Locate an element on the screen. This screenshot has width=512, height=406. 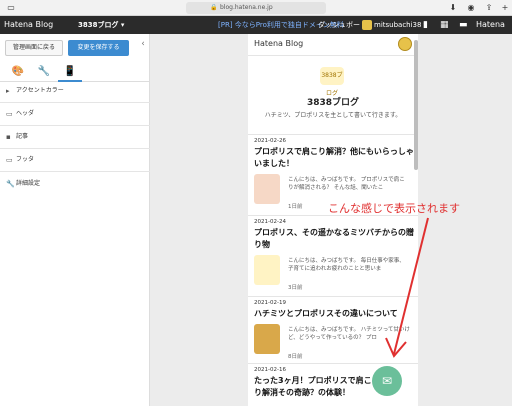
sidebar-item-label: ヘッダ is located at coordinates (25, 113).